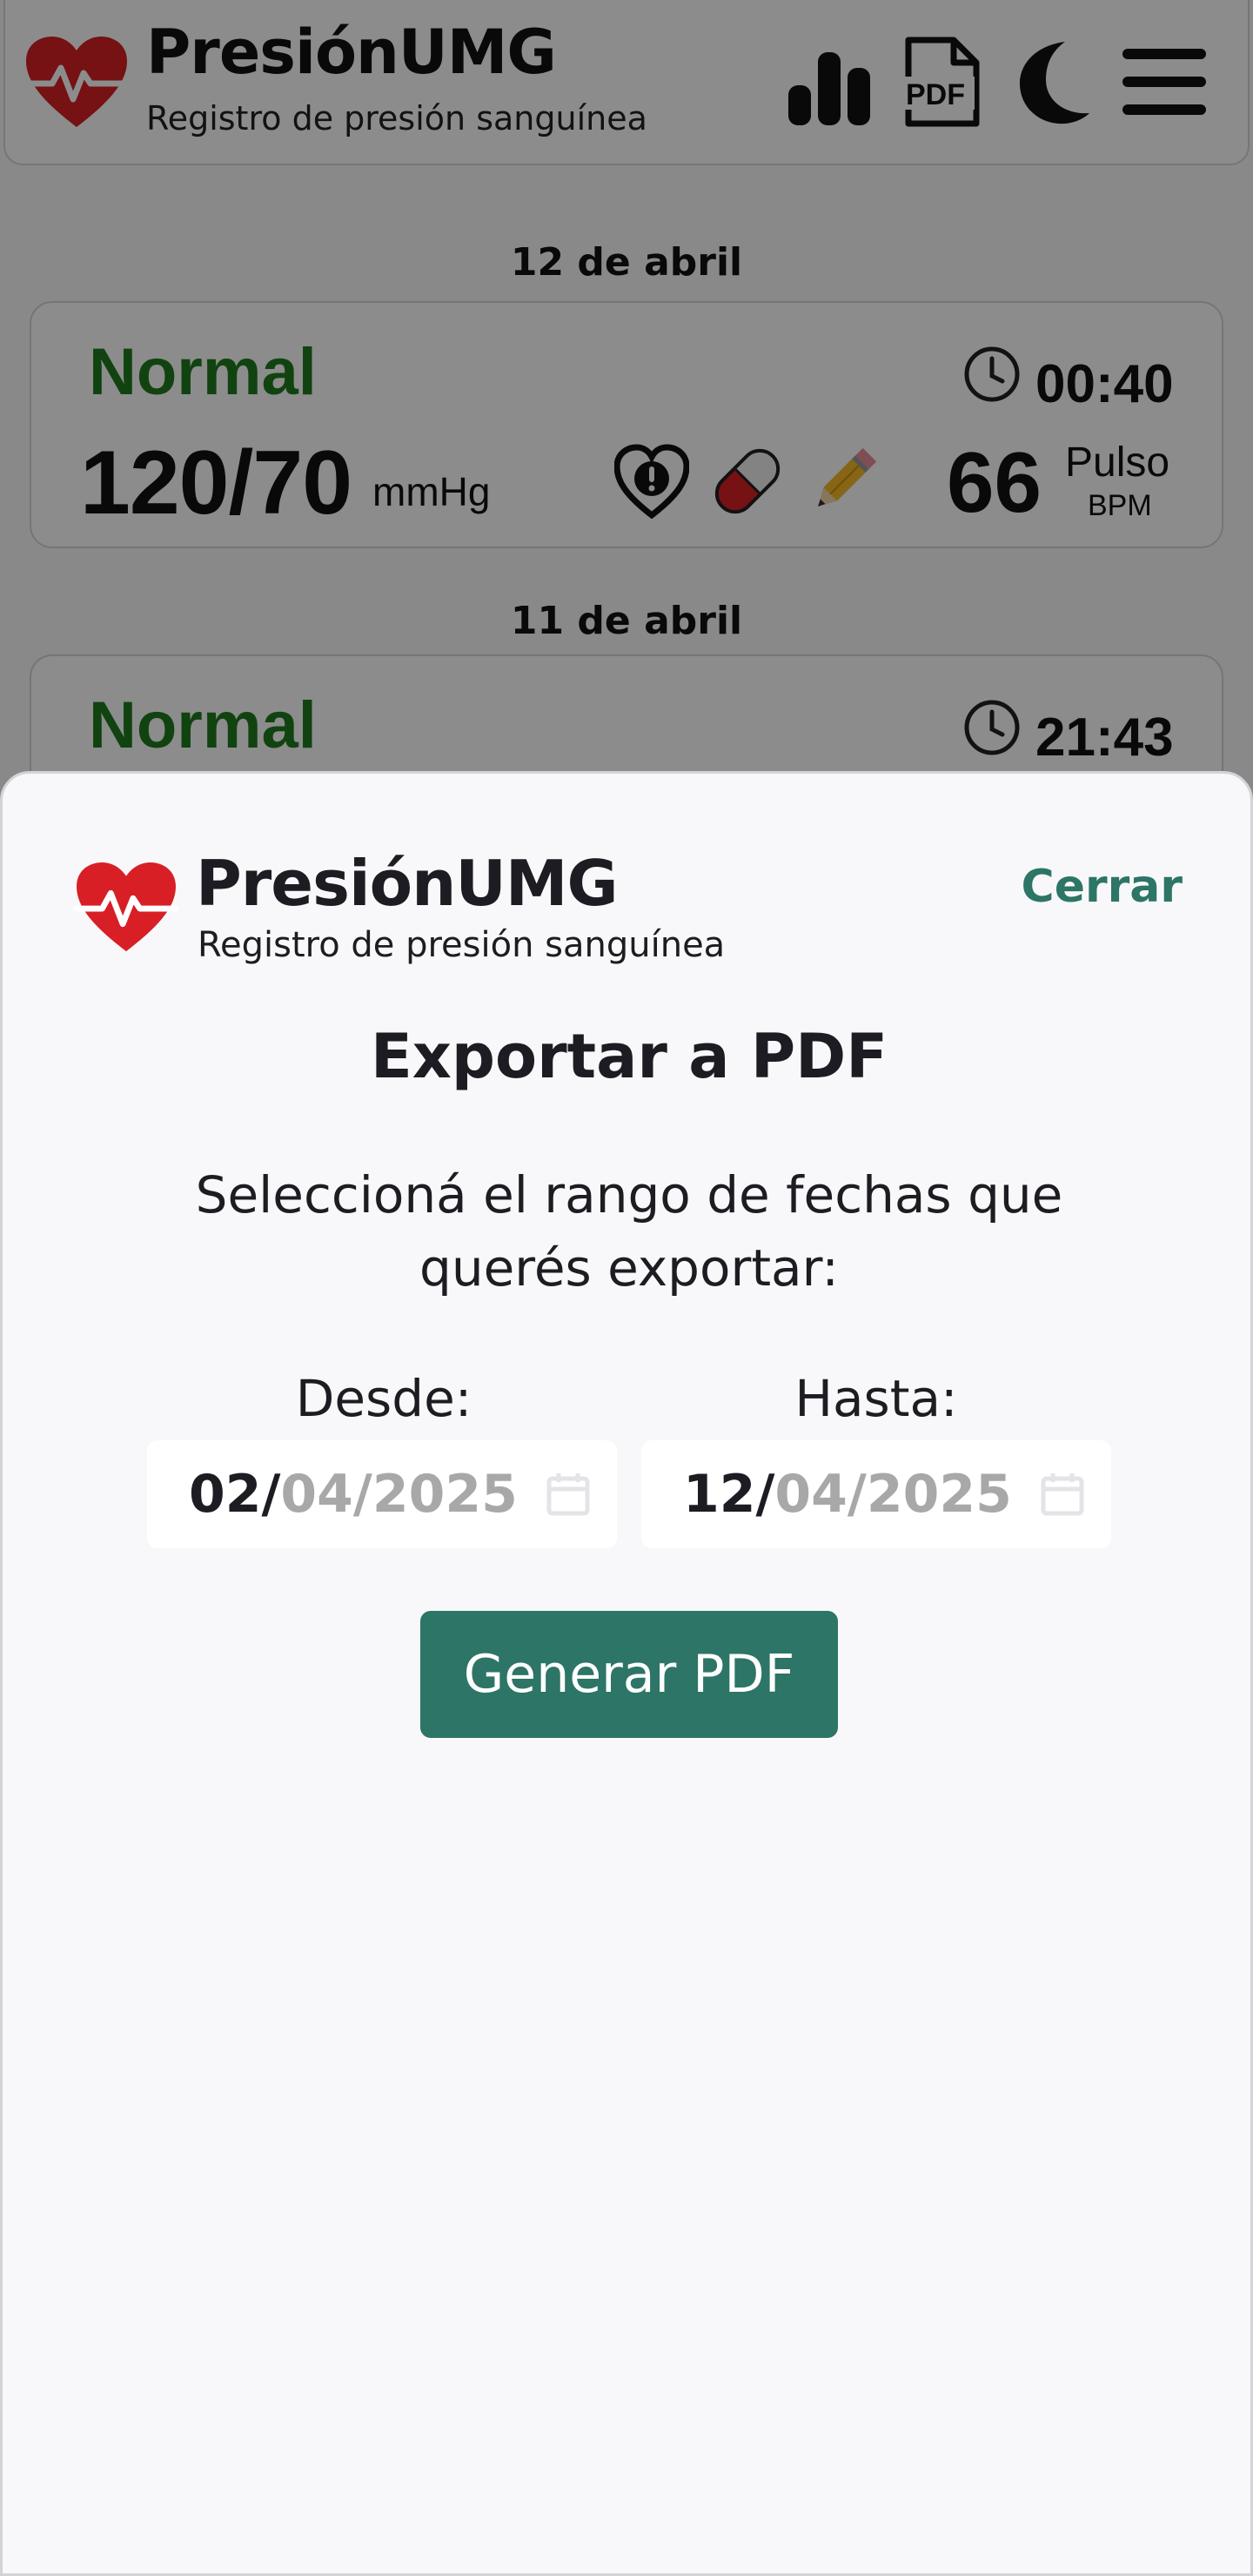  Describe the element at coordinates (462, 945) in the screenshot. I see `sheet-app-subtitle: Registro de presión sanguínea` at that location.